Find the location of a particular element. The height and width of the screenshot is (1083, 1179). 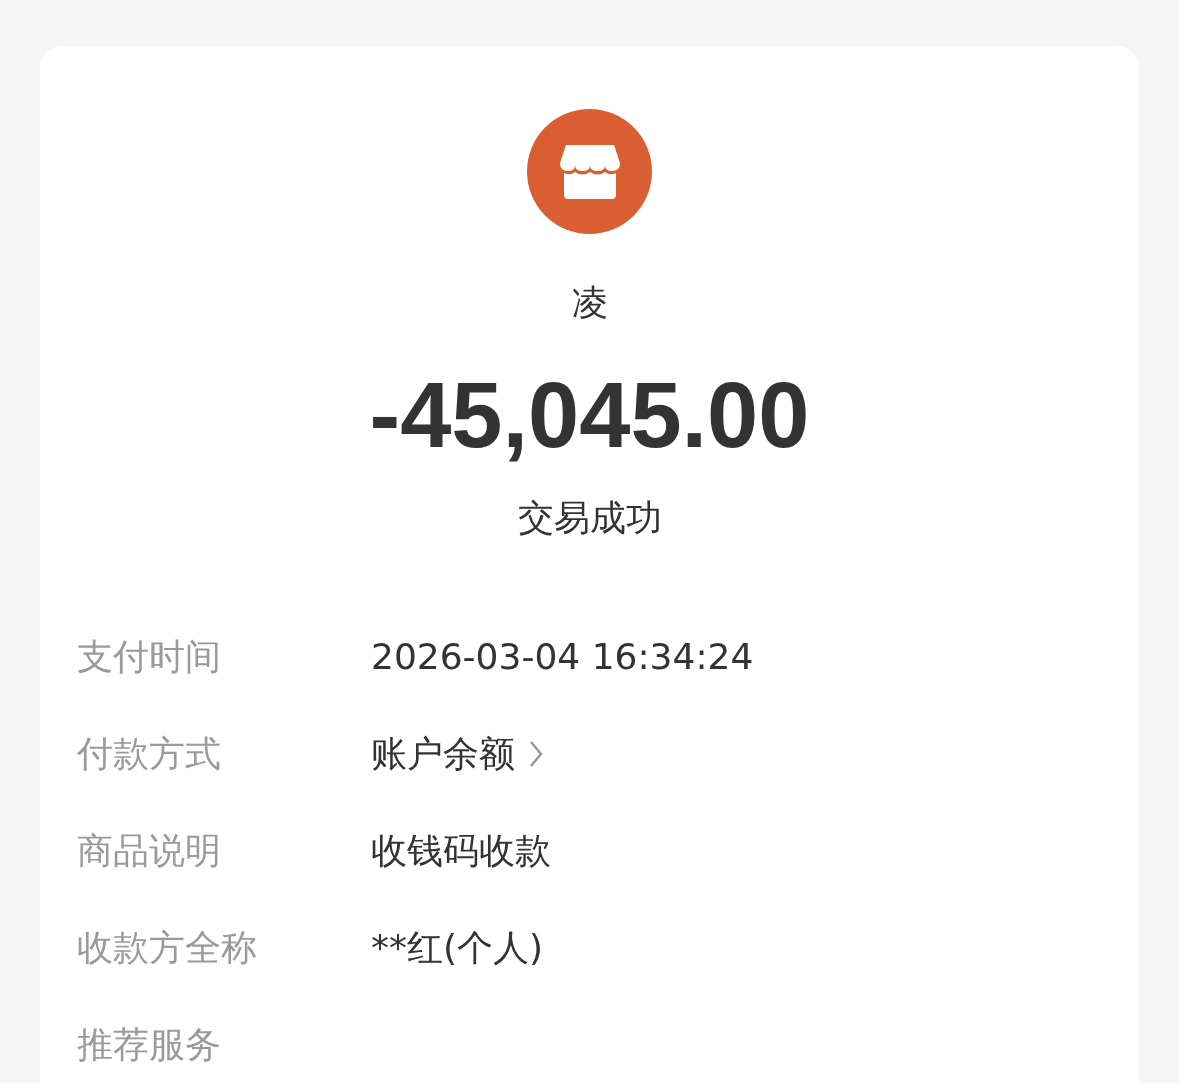

merchant-name: 凌 is located at coordinates (589, 303).